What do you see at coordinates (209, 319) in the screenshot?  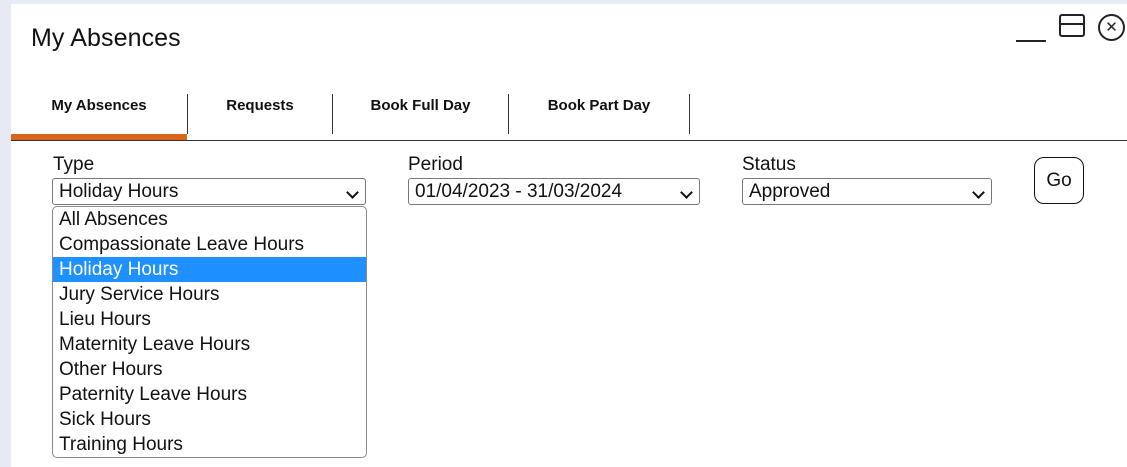 I see `dropdown-option: Lieu Hours` at bounding box center [209, 319].